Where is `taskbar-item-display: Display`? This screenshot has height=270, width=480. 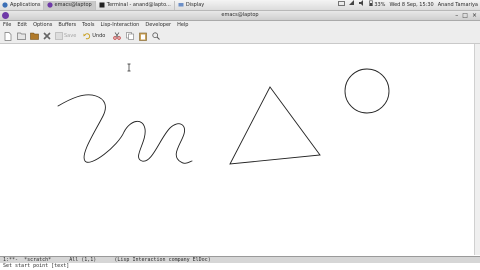
taskbar-item-display: Display is located at coordinates (190, 5).